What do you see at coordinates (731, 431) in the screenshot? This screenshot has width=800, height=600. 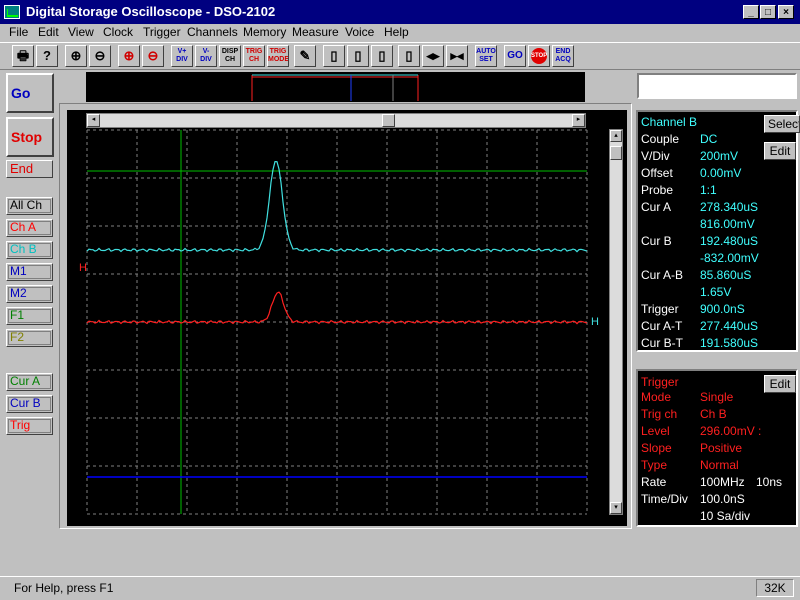 I see `trigger-row-value: 296.00mV :` at bounding box center [731, 431].